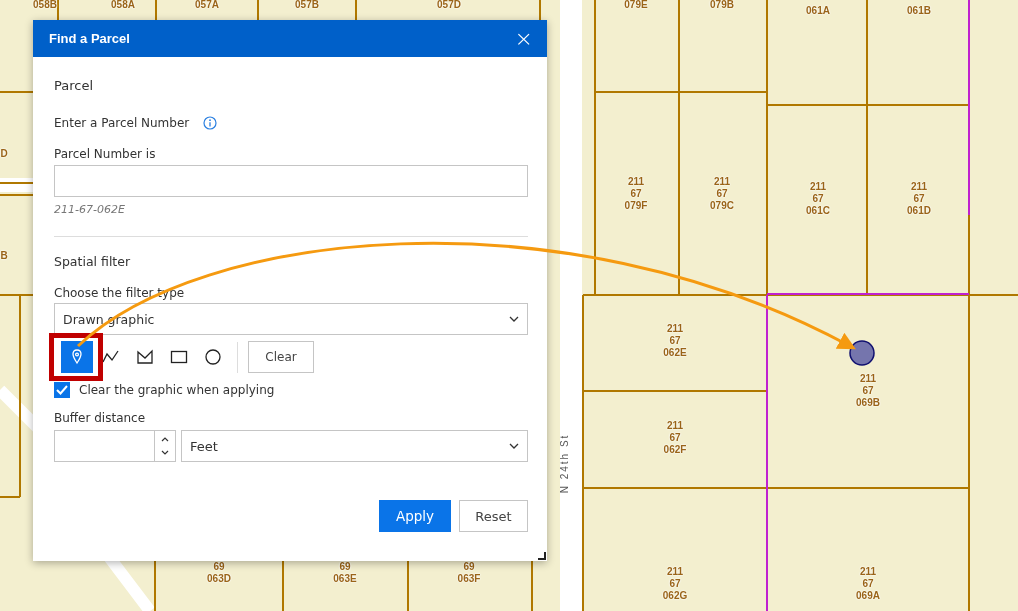  Describe the element at coordinates (93, 261) in the screenshot. I see `section-title: Spatial filter` at that location.